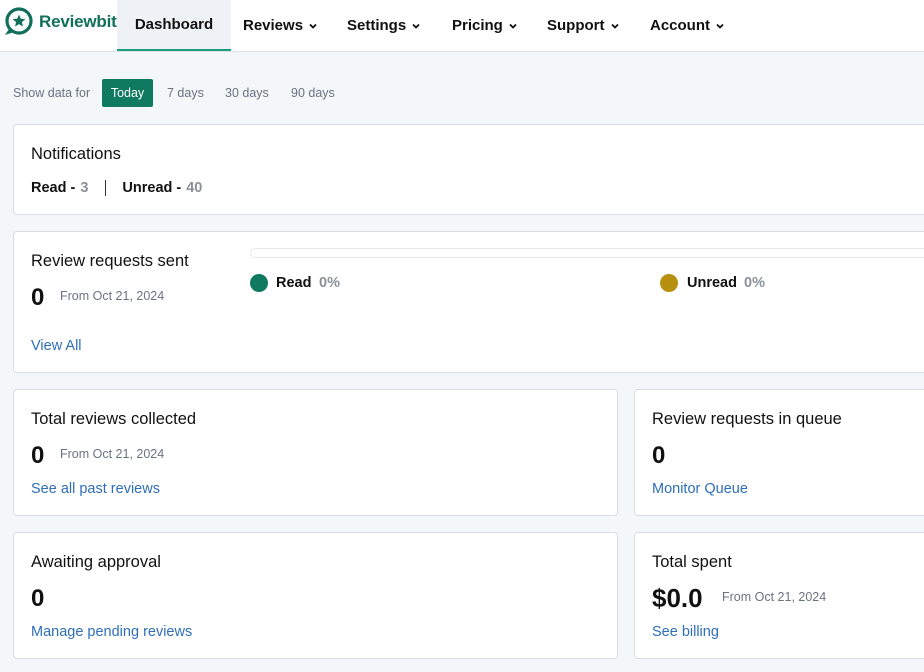 The image size is (924, 672). I want to click on logo-star-bubble-icon, so click(20, 22).